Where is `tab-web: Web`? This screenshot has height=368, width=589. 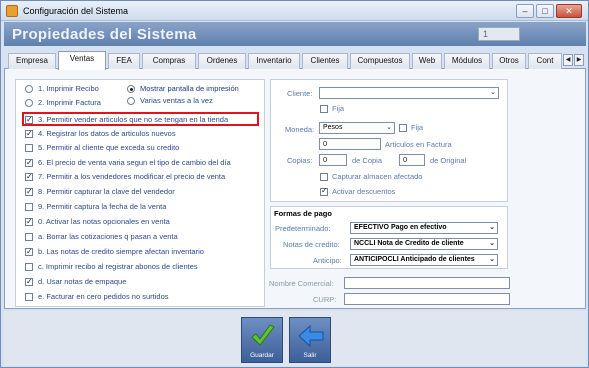
tab-web: Web is located at coordinates (427, 61).